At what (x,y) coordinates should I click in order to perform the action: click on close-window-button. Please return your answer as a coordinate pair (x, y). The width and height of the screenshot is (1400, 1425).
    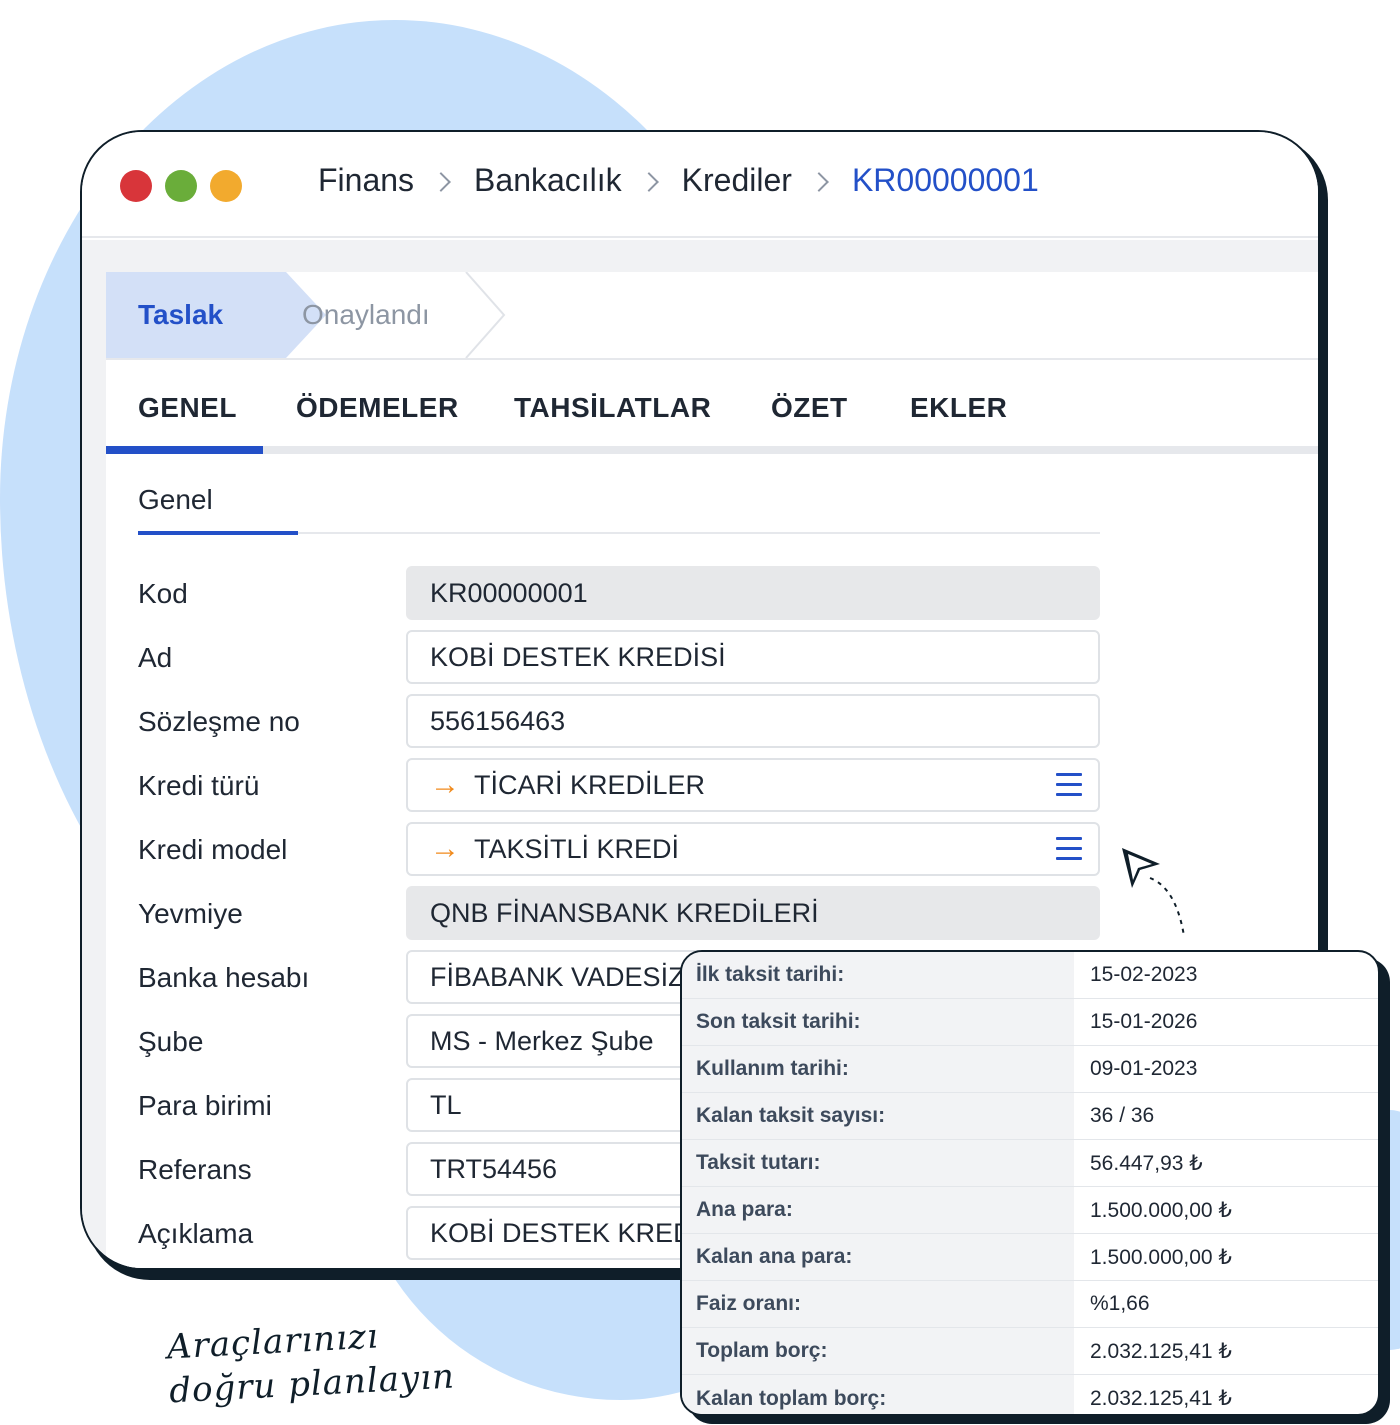
    Looking at the image, I should click on (136, 186).